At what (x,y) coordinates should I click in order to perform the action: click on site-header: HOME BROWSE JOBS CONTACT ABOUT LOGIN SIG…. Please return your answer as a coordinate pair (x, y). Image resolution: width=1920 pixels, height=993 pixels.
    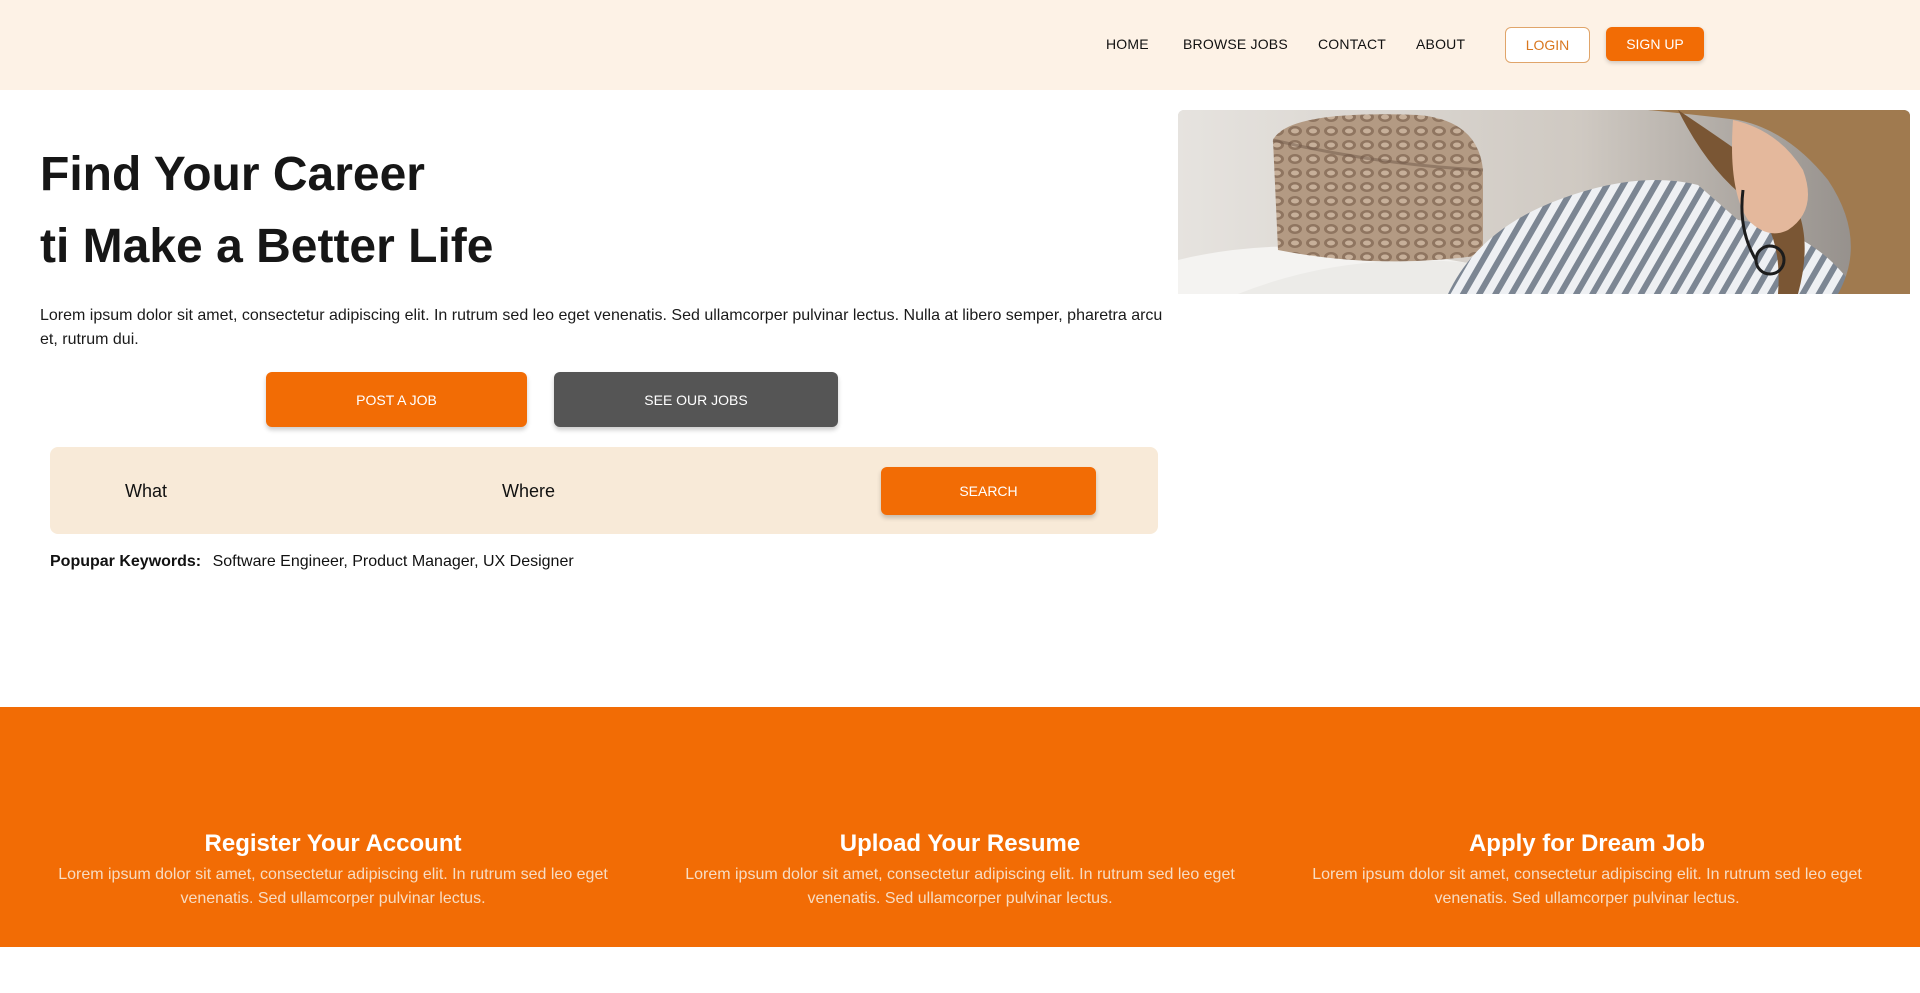
    Looking at the image, I should click on (960, 45).